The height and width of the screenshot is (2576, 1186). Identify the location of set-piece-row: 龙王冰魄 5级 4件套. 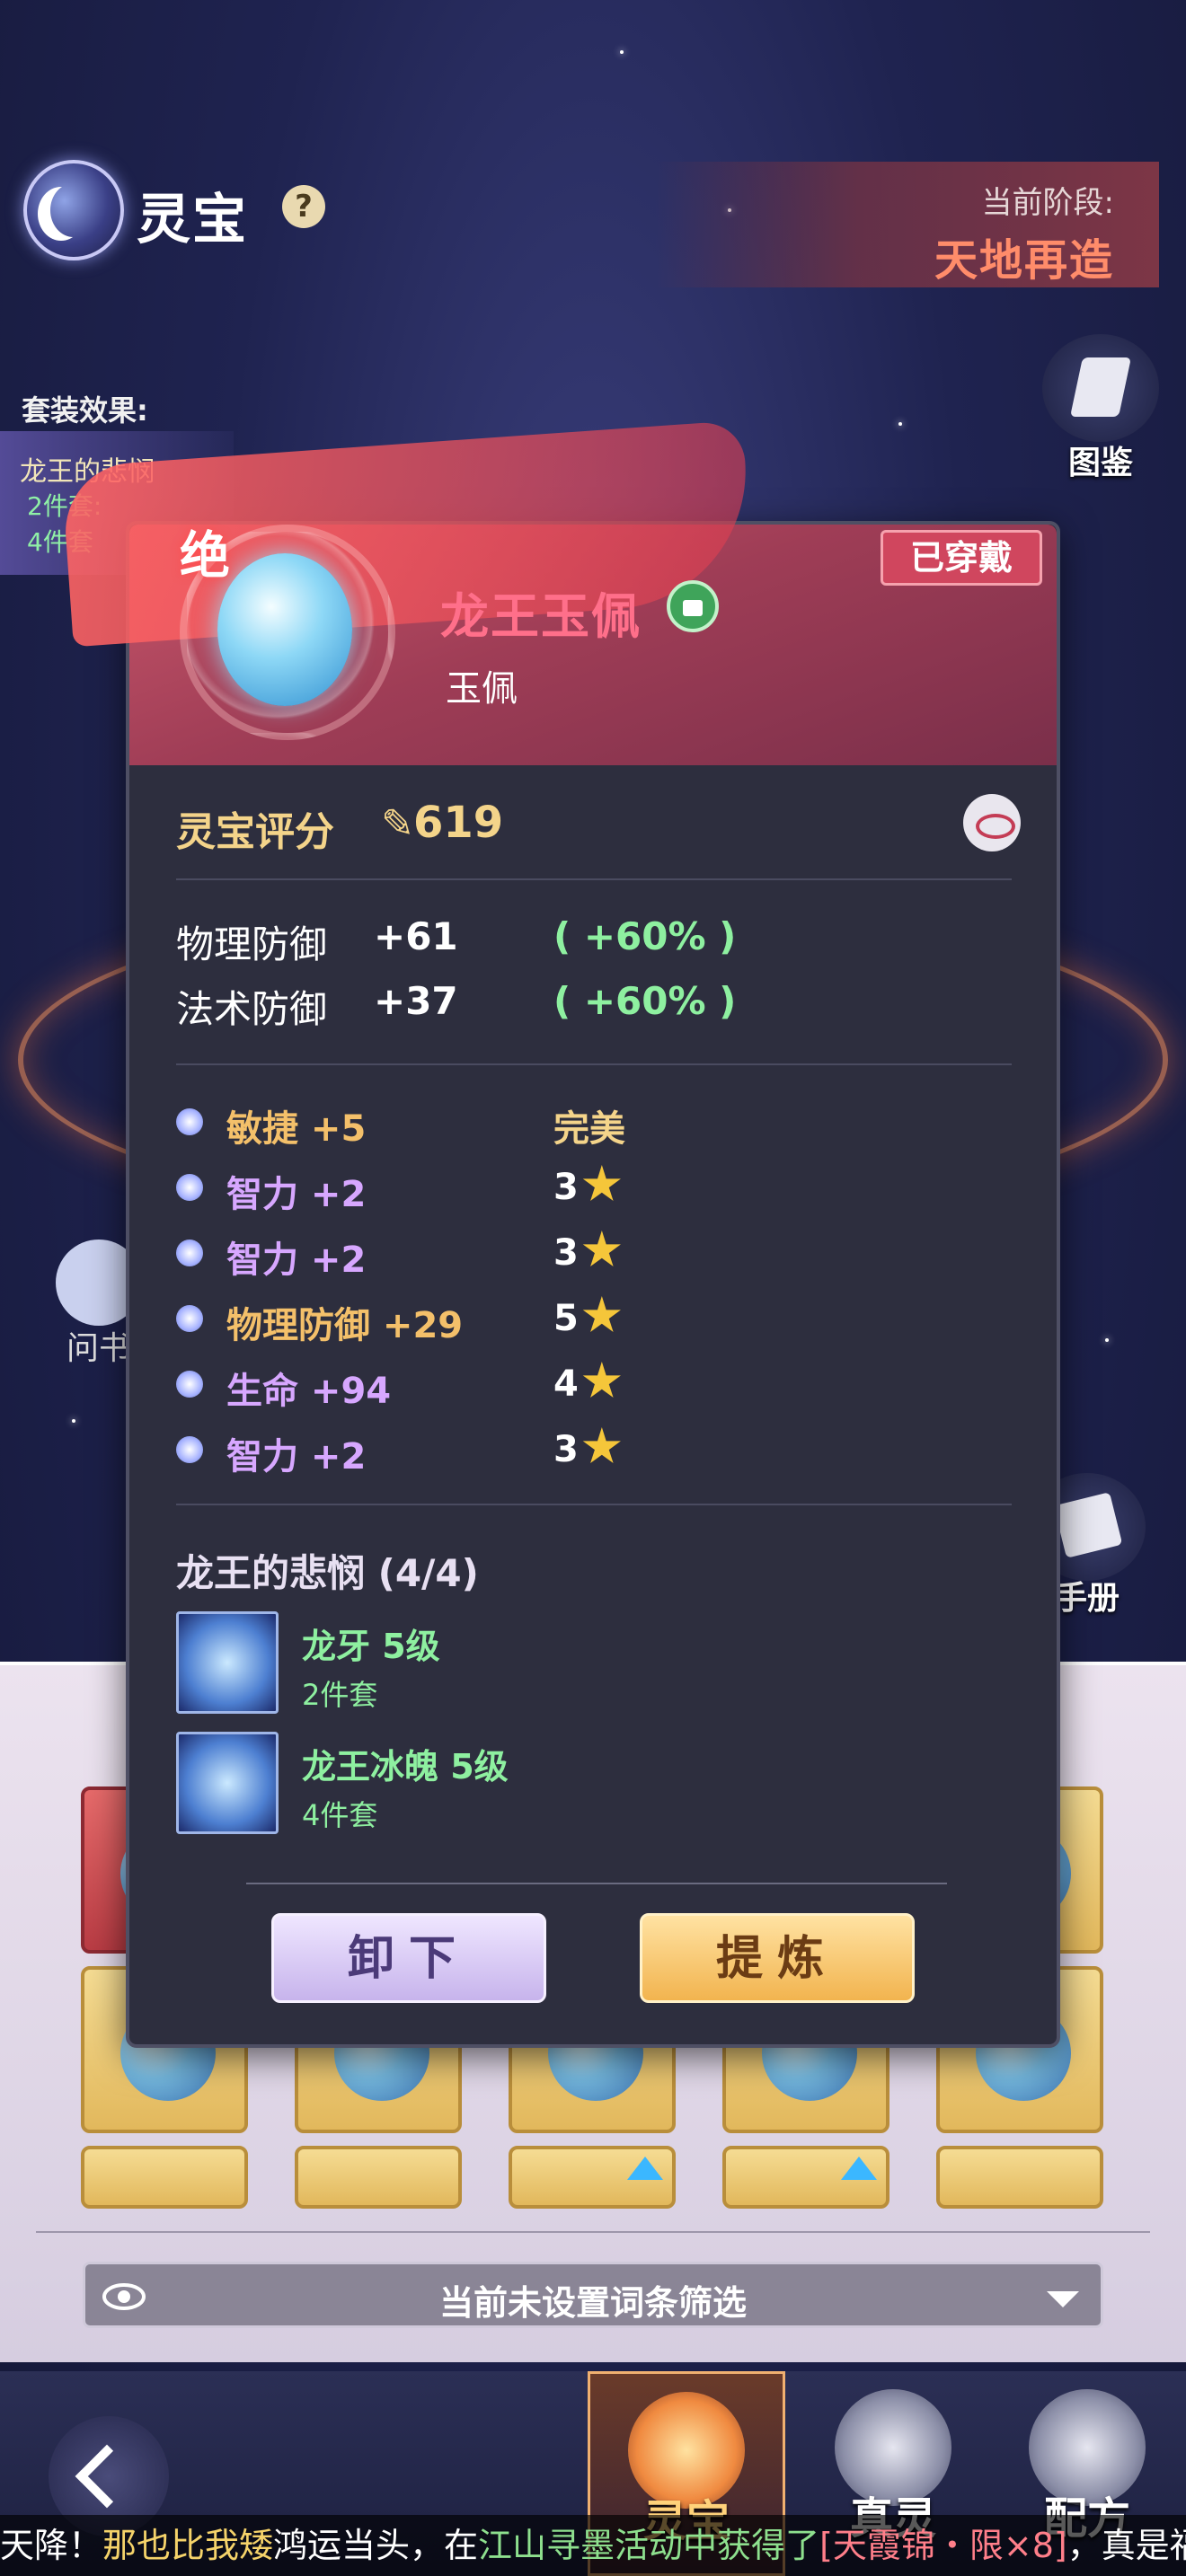
(580, 1784).